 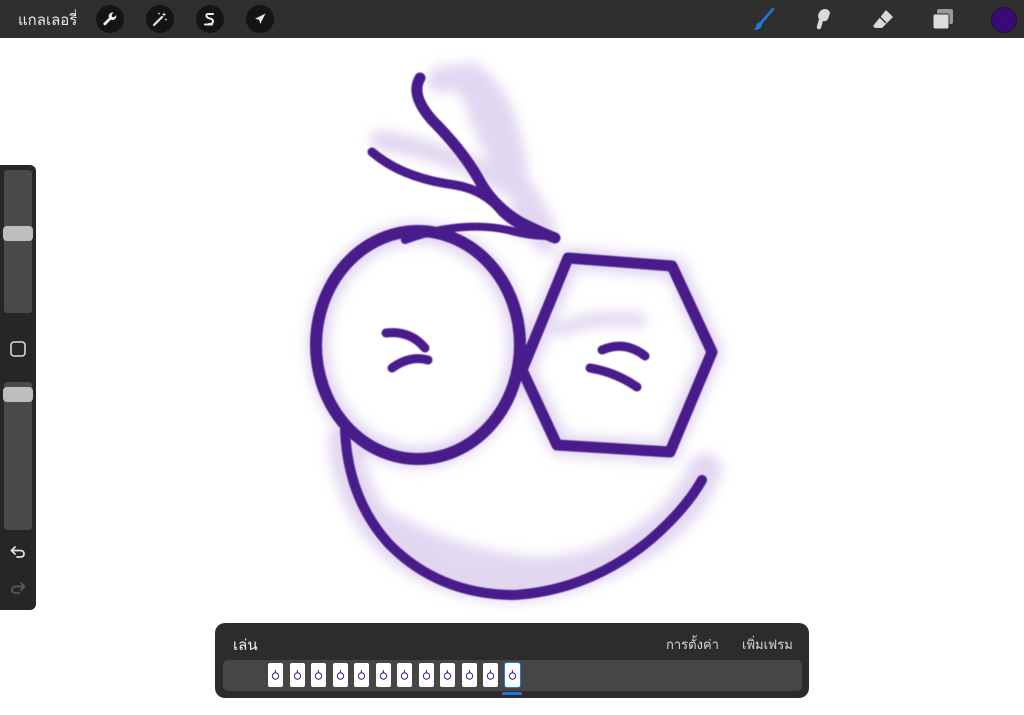 I want to click on top-toolbar: แกลเลอรี่, so click(x=512, y=19).